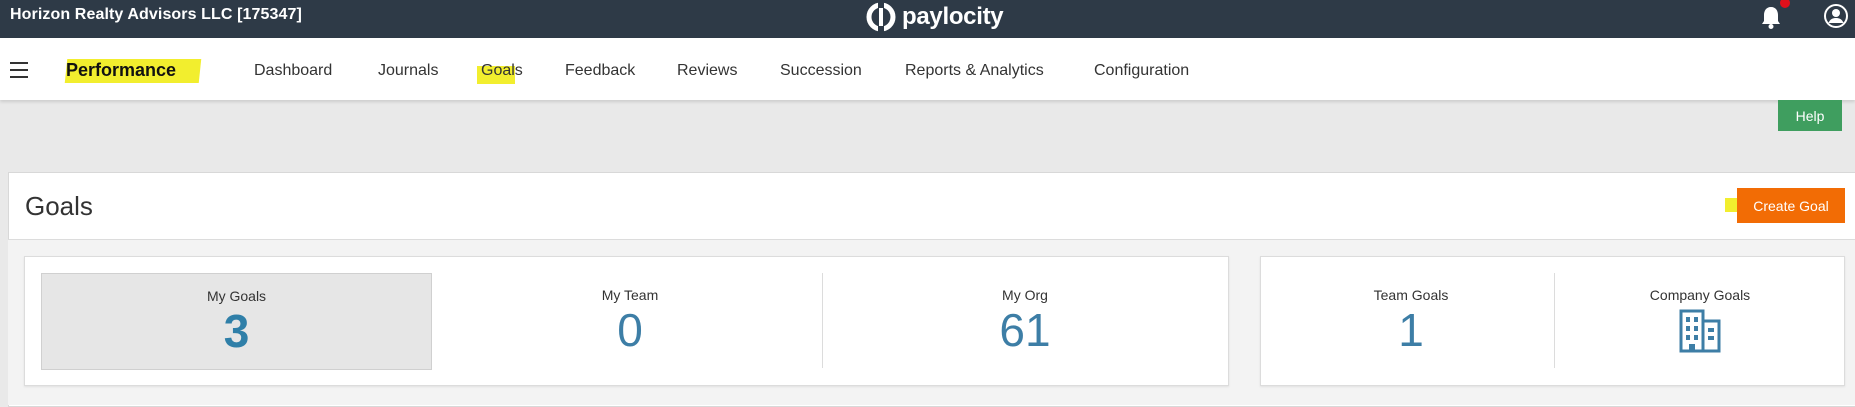 The height and width of the screenshot is (407, 1855). I want to click on help-button: Help, so click(1810, 115).